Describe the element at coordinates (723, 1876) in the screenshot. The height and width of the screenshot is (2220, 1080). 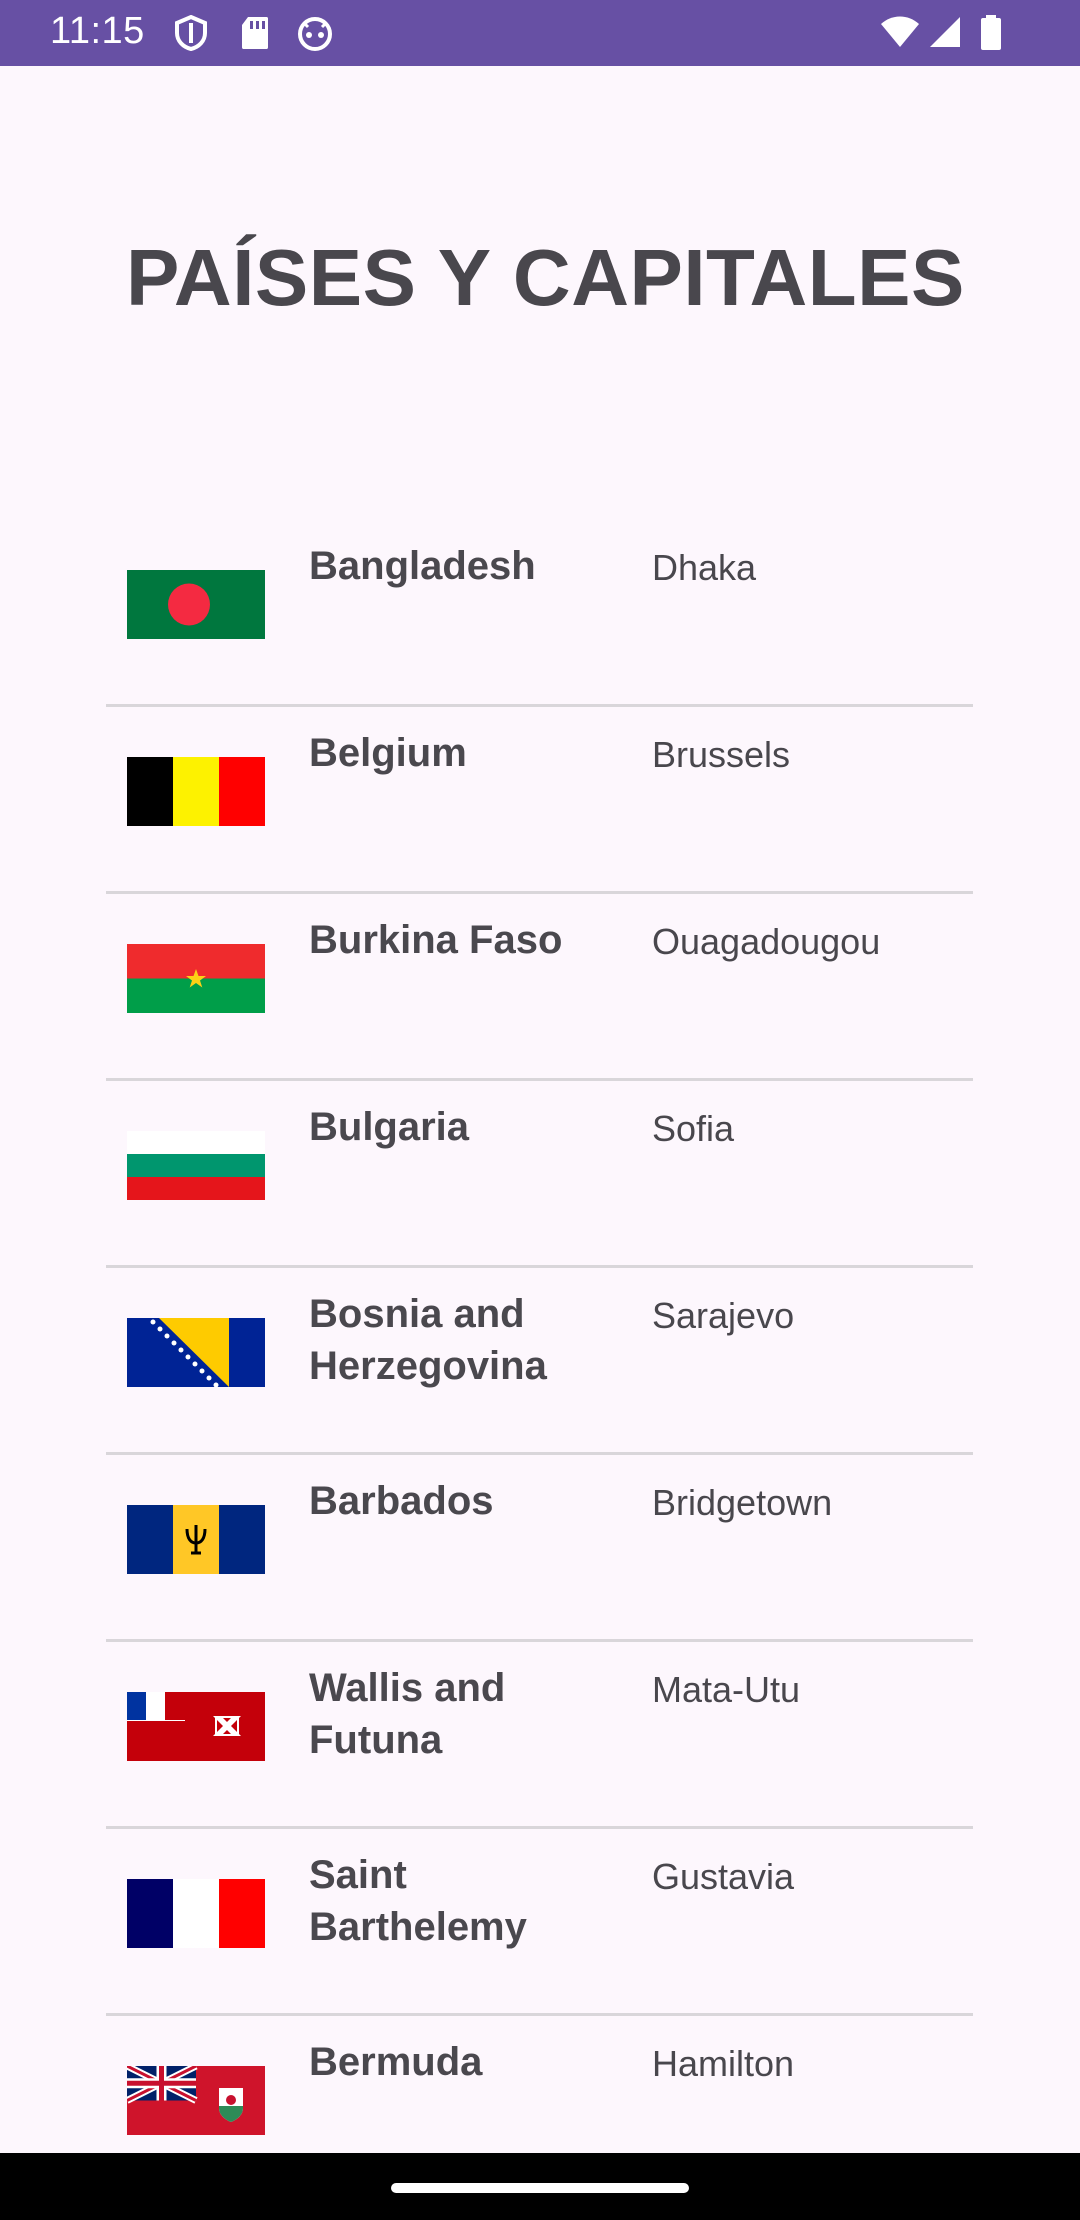
I see `capital-name: Gustavia` at that location.